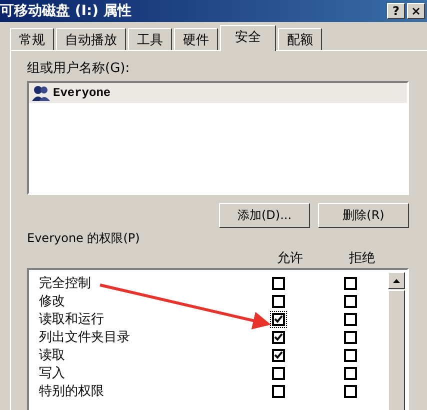  What do you see at coordinates (416, 11) in the screenshot?
I see `close-button: ×` at bounding box center [416, 11].